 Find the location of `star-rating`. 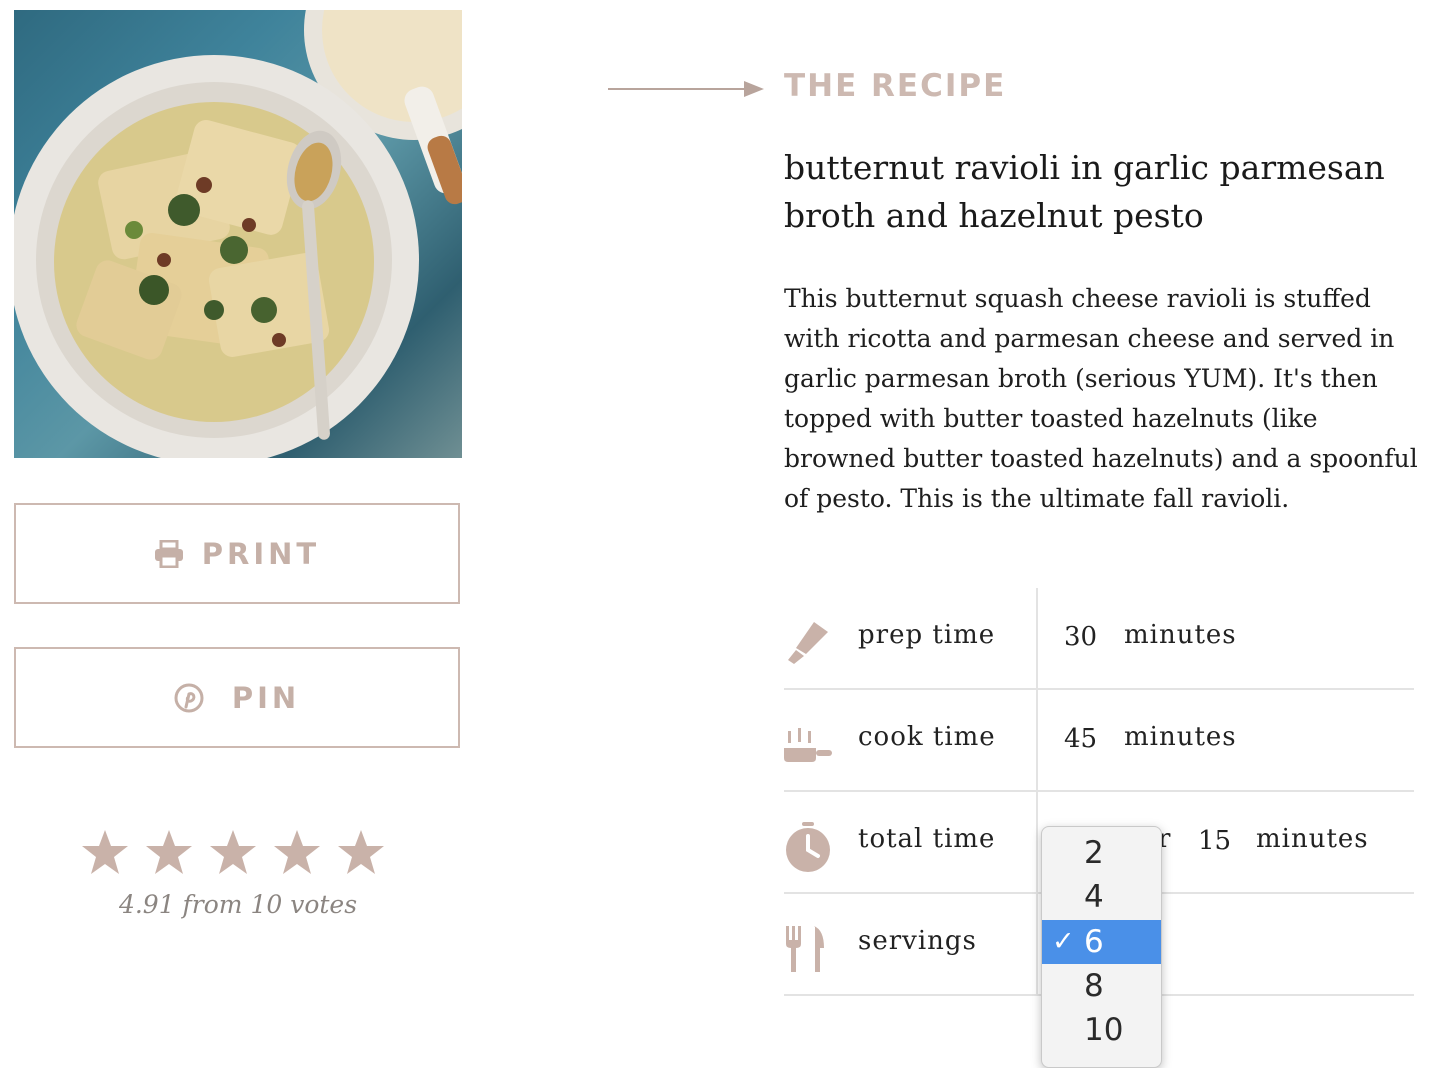

star-rating is located at coordinates (233, 852).